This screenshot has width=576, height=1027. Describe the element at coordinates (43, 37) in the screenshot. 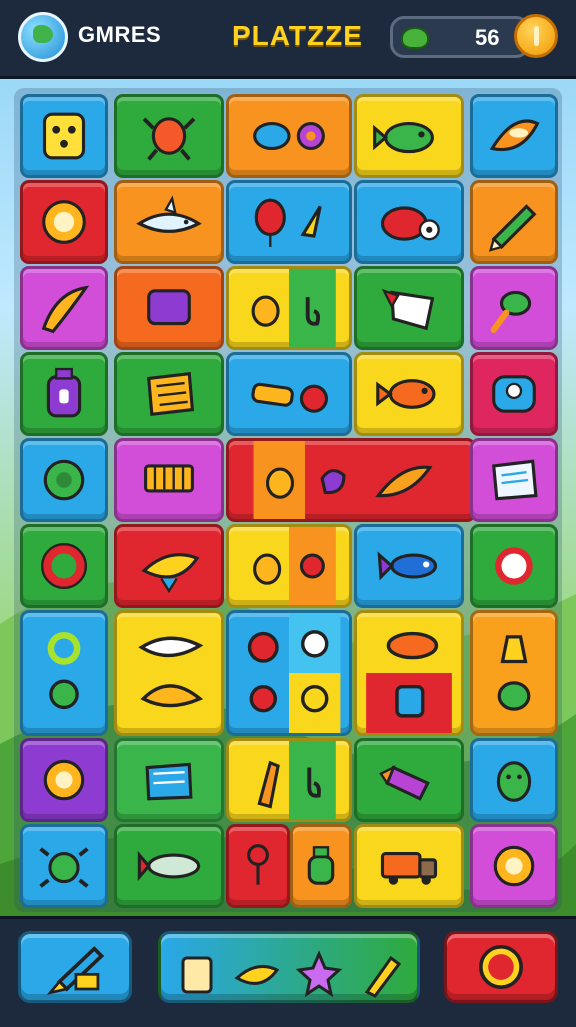

I see `globe-icon` at that location.